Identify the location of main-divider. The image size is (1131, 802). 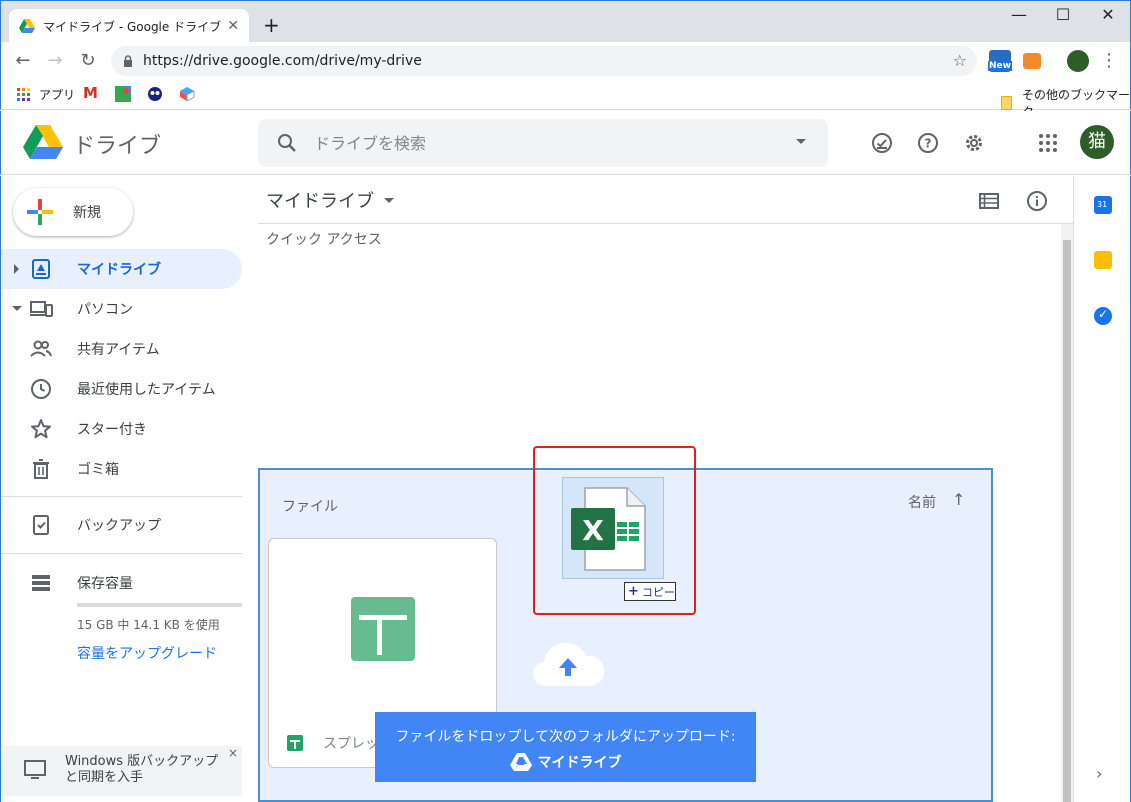
(665, 223).